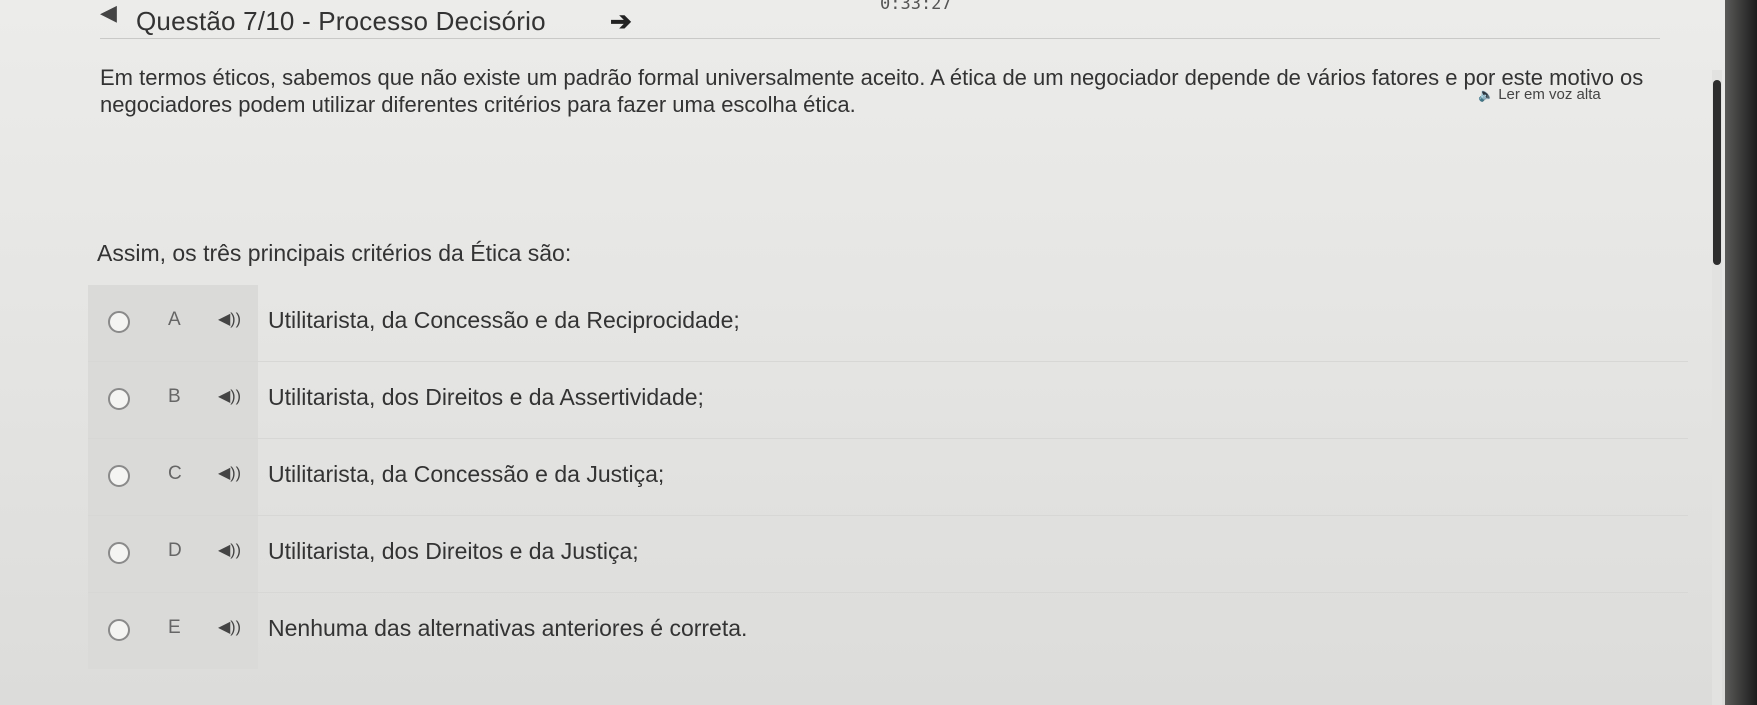  I want to click on arrow-left-icon: ◀, so click(108, 13).